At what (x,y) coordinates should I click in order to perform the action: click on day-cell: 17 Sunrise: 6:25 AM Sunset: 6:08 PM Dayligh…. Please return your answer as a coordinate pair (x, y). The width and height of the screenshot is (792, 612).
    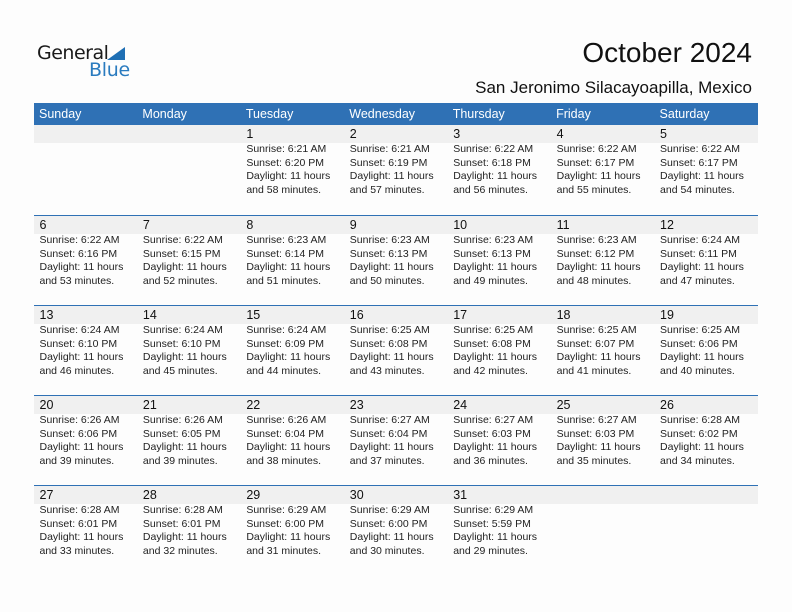
    Looking at the image, I should click on (499, 342).